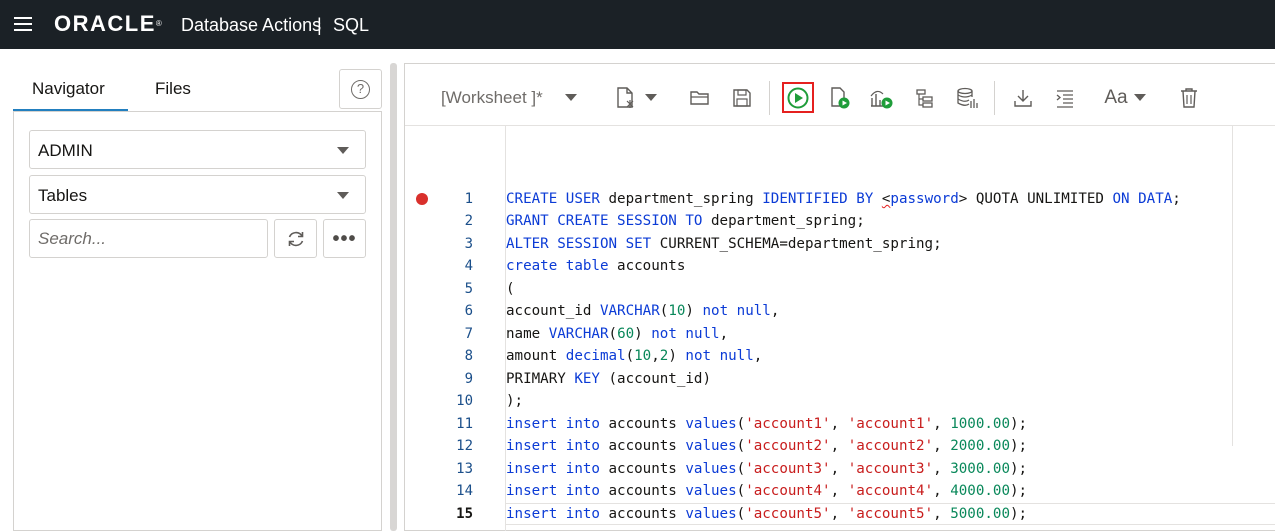  I want to click on line-number: 13, so click(464, 469).